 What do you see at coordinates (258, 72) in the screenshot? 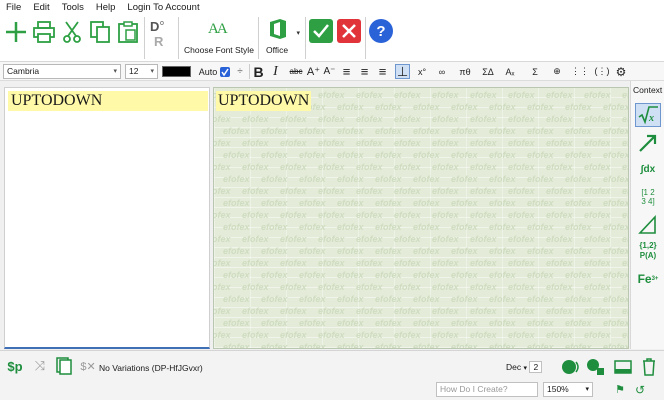
I see `bold-button: B` at bounding box center [258, 72].